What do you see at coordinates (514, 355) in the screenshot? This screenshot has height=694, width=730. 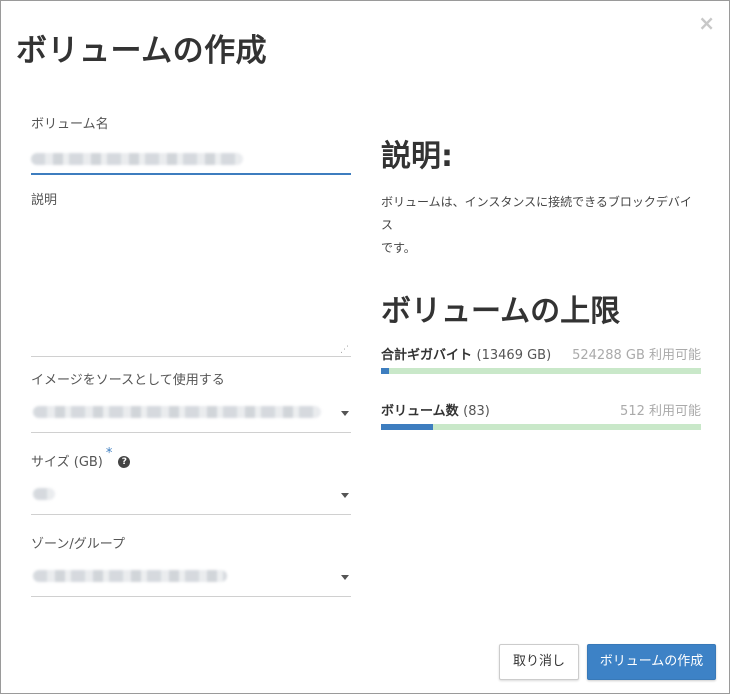 I see `quota-used: (13469 GB)` at bounding box center [514, 355].